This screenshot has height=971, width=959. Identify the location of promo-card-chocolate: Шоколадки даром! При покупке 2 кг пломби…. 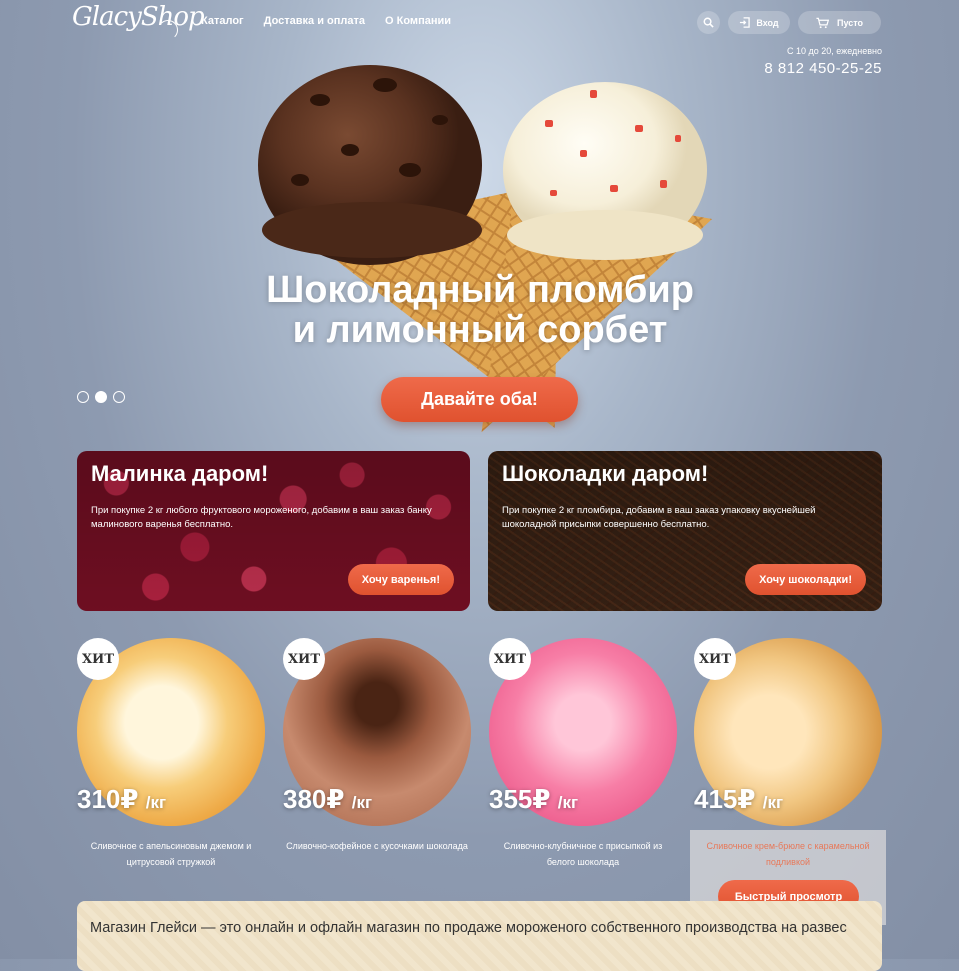
(685, 531).